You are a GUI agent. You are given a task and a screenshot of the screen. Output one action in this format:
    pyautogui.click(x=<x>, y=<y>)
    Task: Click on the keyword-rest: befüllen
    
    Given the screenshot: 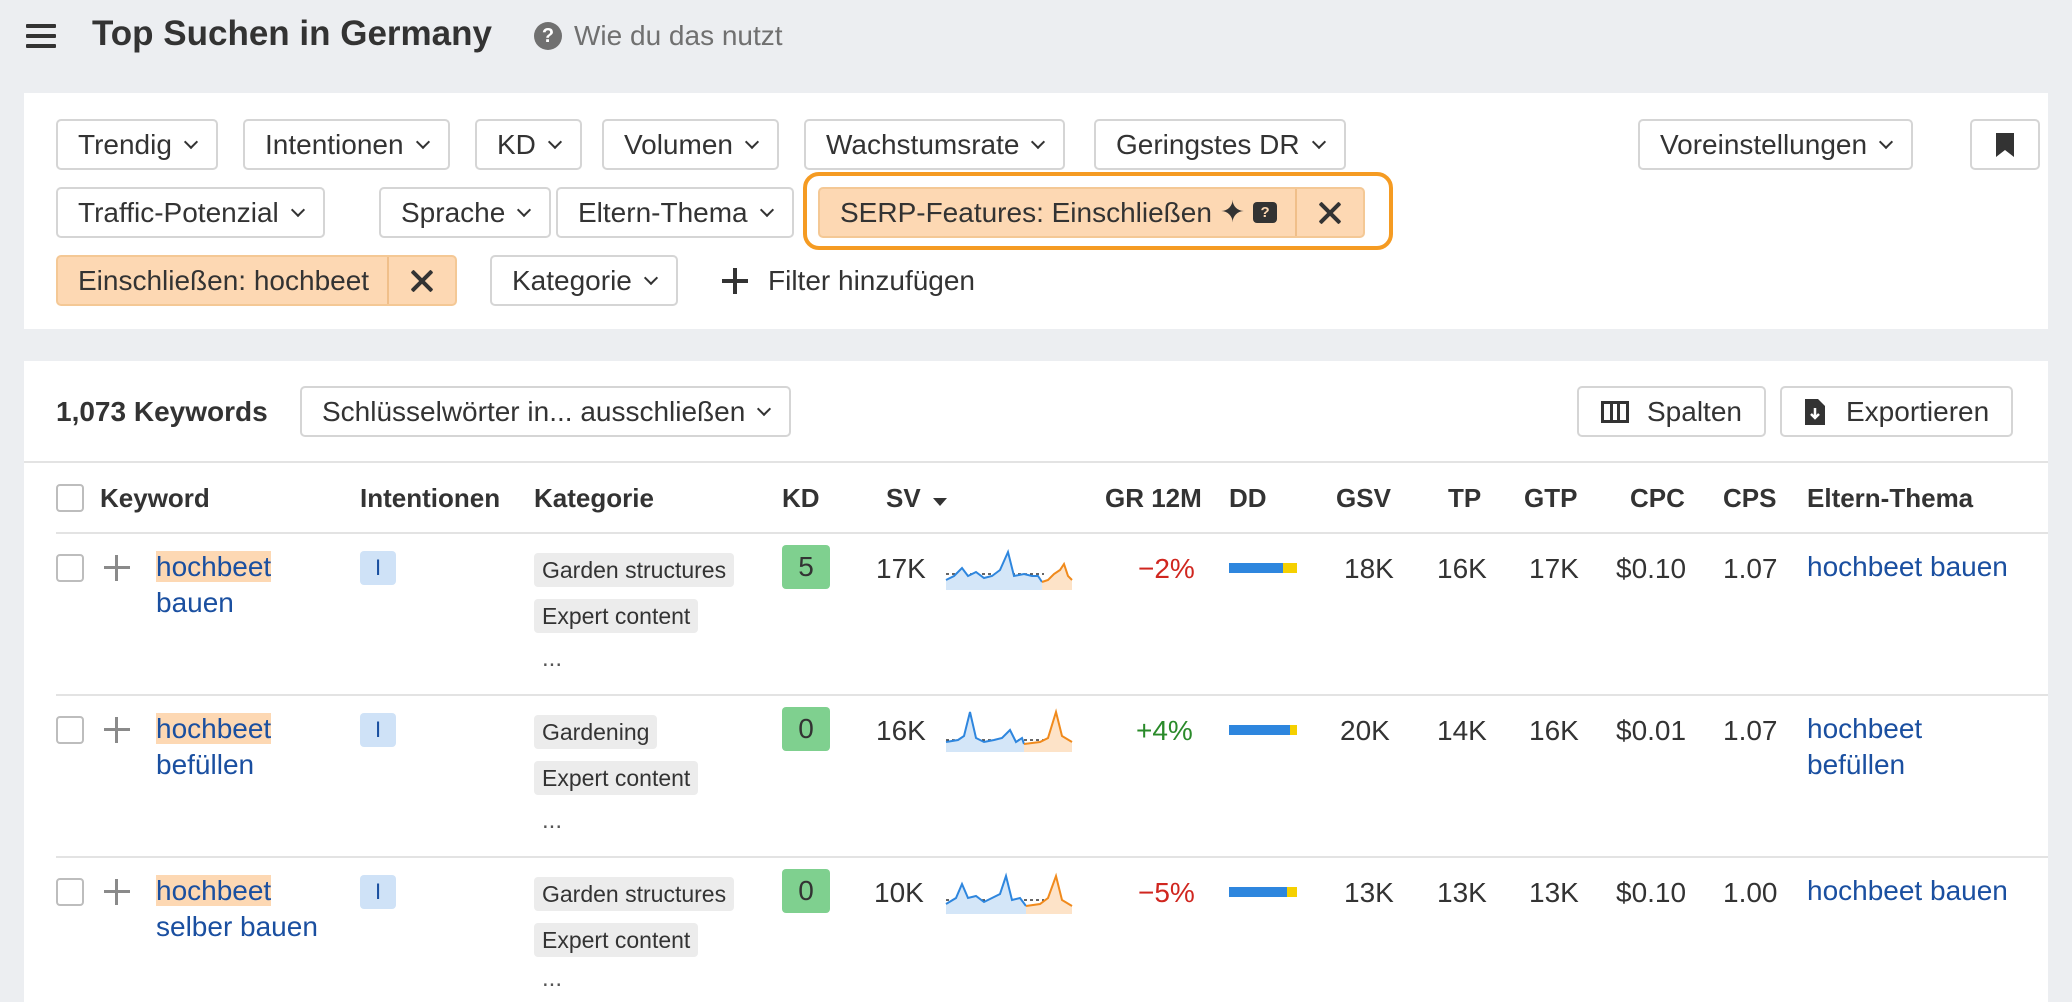 What is the action you would take?
    pyautogui.click(x=205, y=764)
    